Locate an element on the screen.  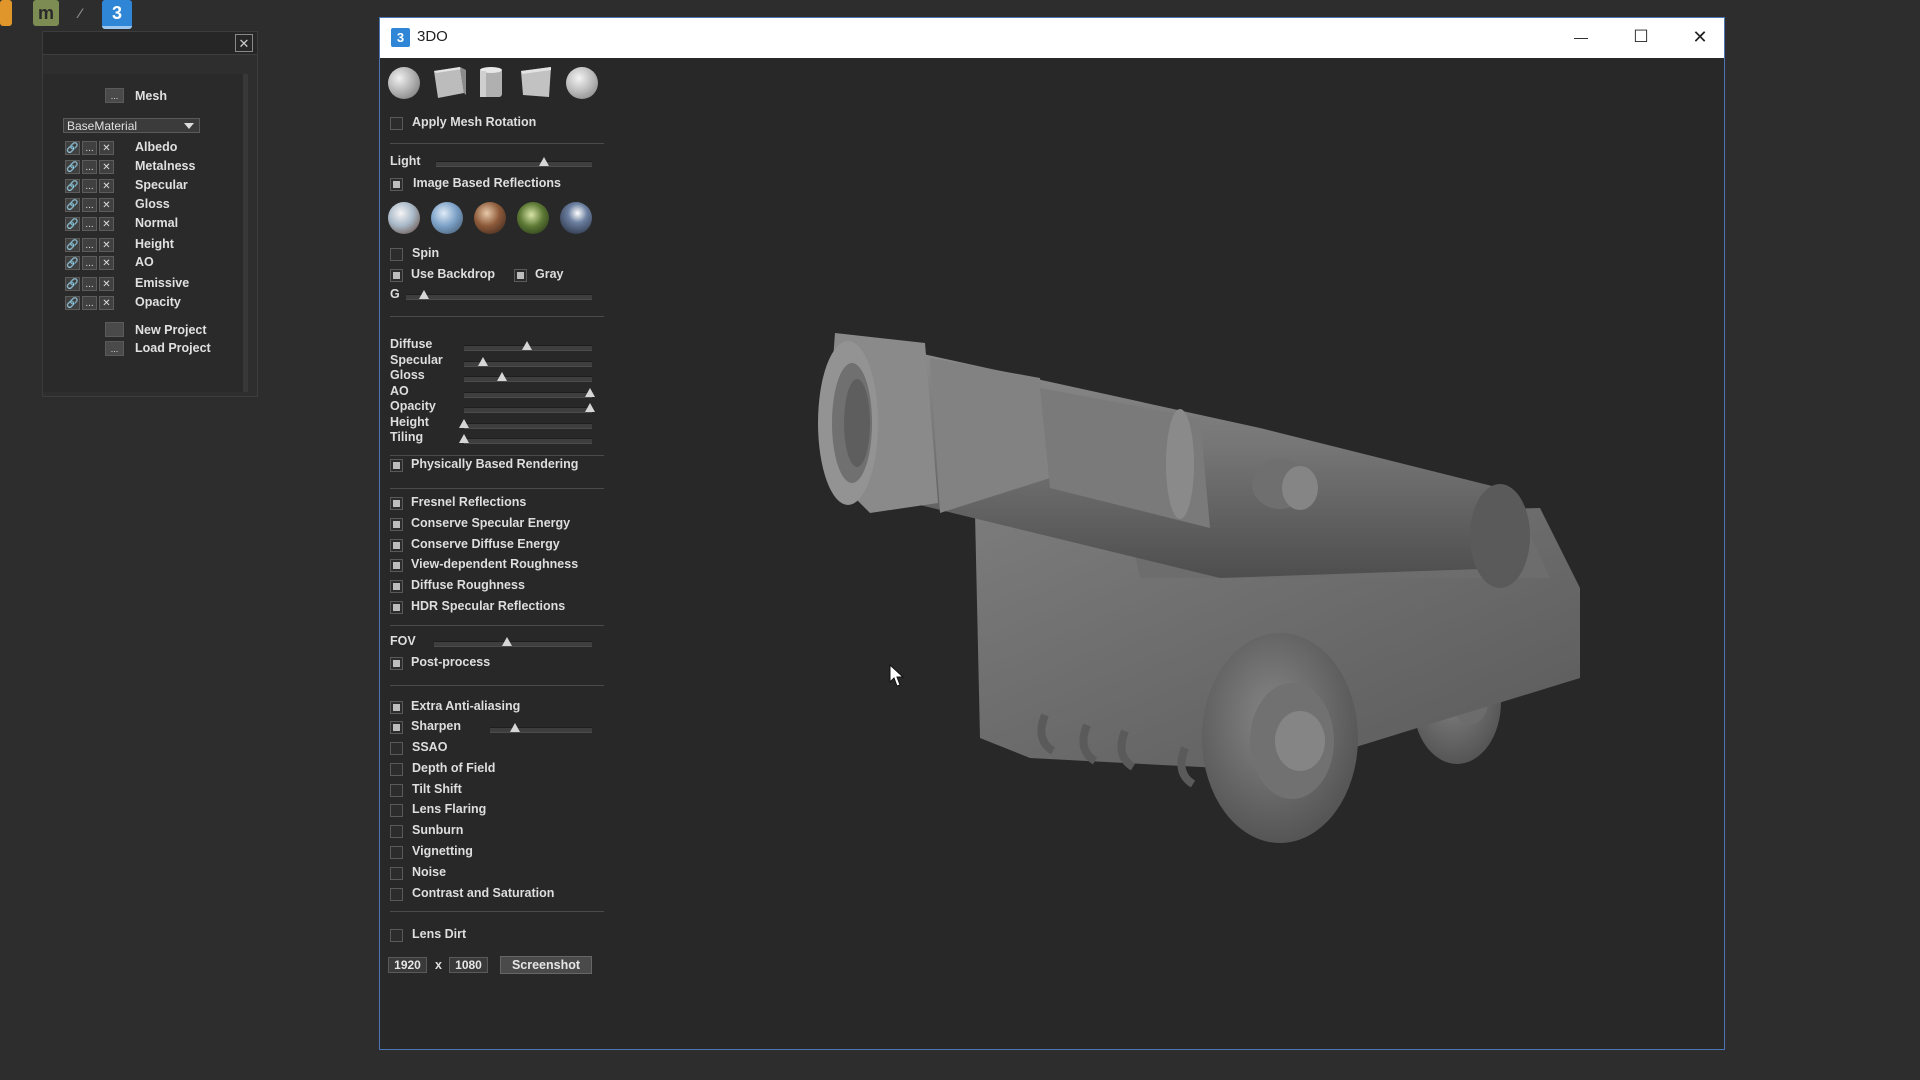
maximize-button: ☐ is located at coordinates (1641, 37).